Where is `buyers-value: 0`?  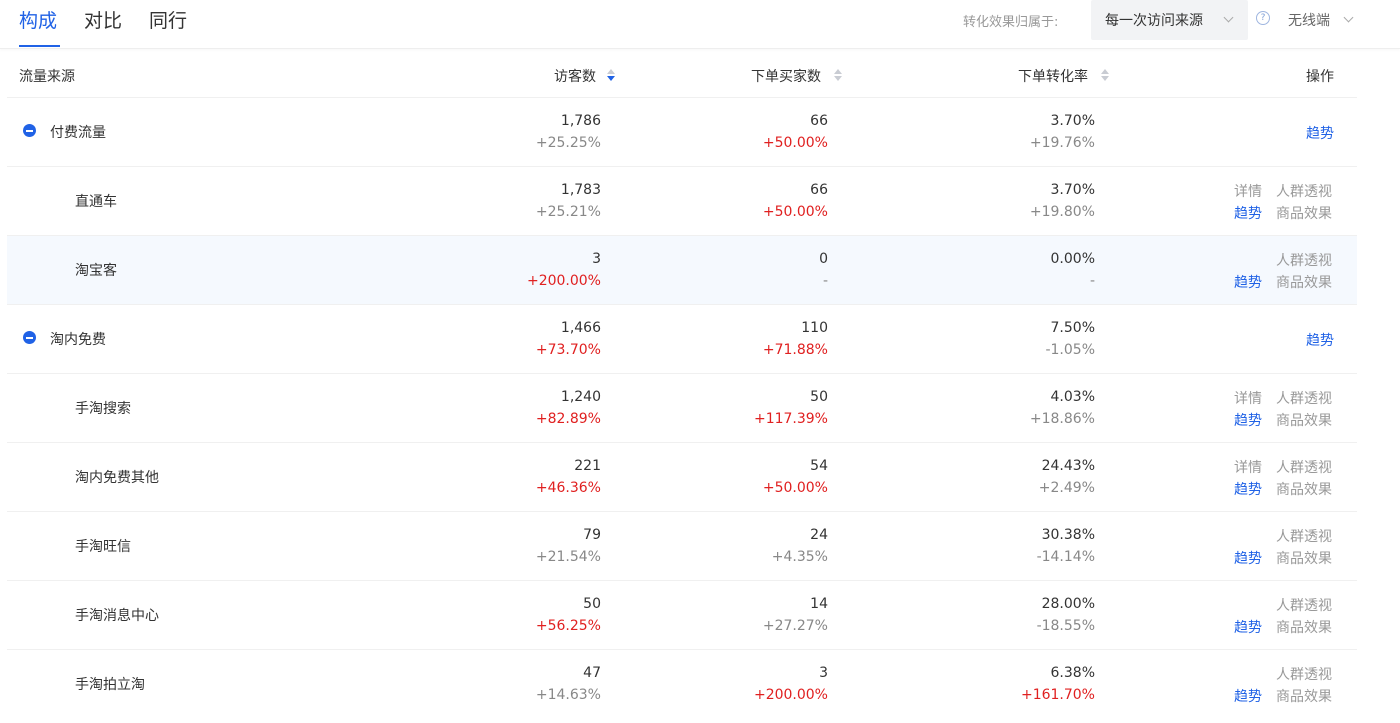 buyers-value: 0 is located at coordinates (823, 259).